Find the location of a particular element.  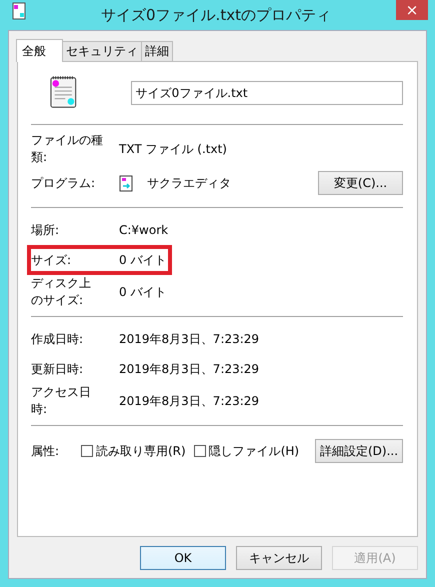

tab: セキュリティ is located at coordinates (102, 51).